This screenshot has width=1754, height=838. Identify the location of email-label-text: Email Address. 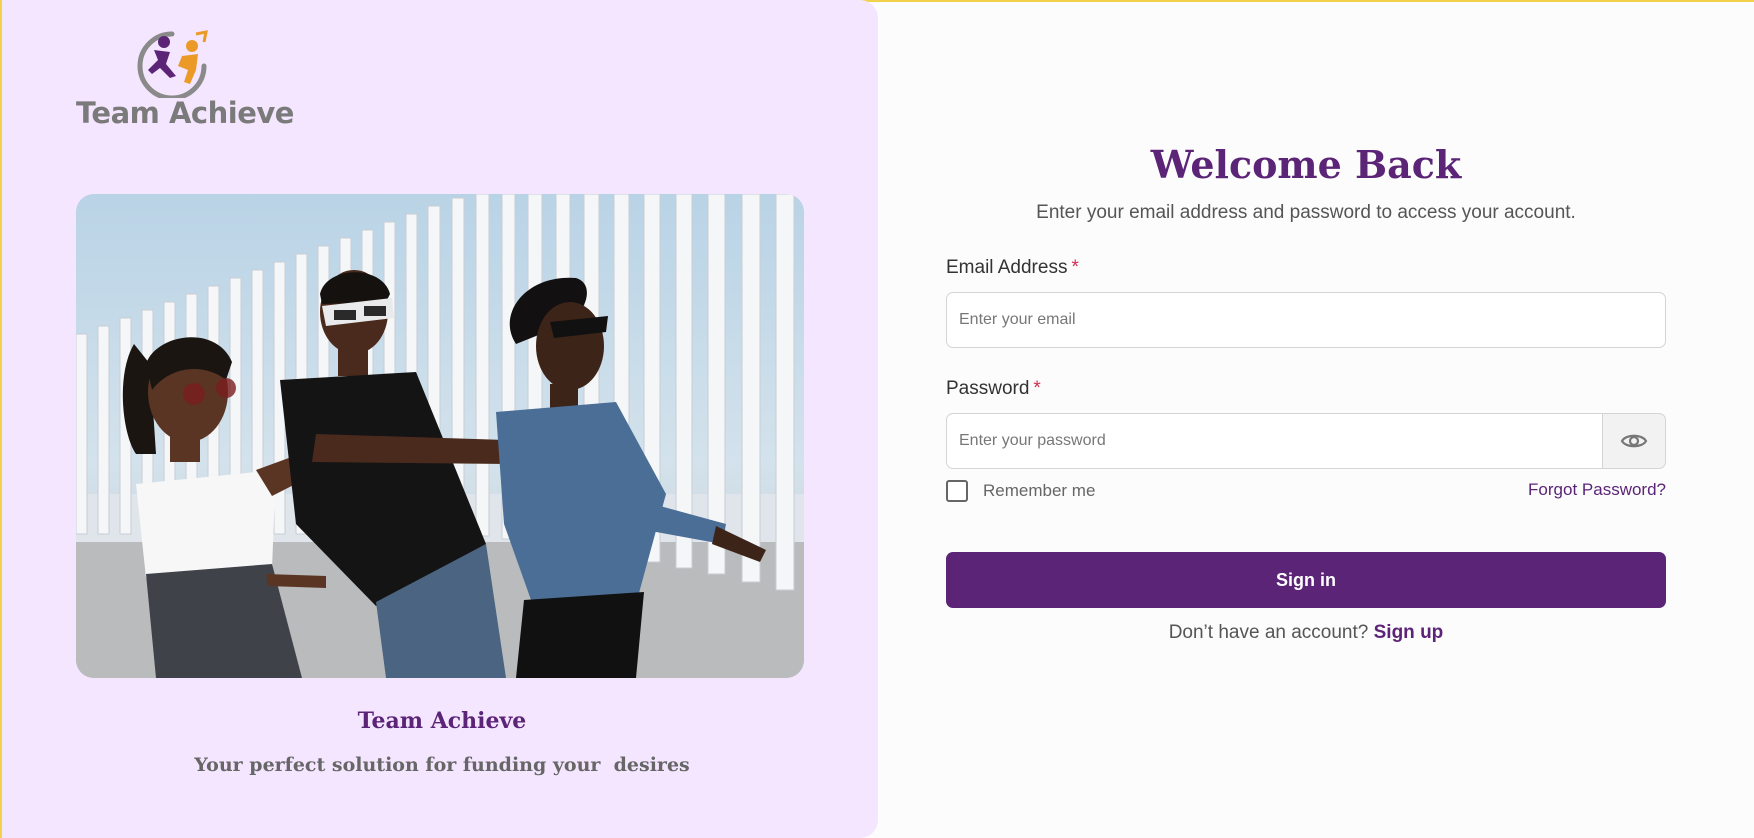
(1007, 267).